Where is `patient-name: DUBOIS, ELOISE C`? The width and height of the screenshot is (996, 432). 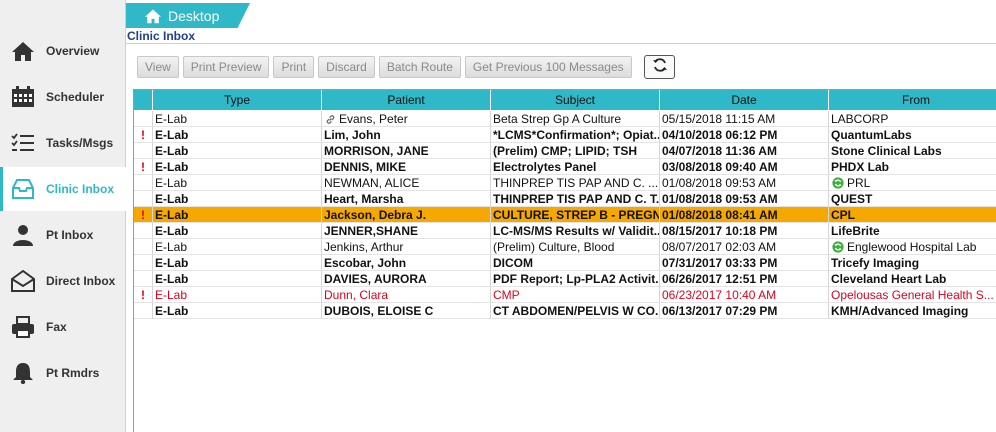 patient-name: DUBOIS, ELOISE C is located at coordinates (379, 311).